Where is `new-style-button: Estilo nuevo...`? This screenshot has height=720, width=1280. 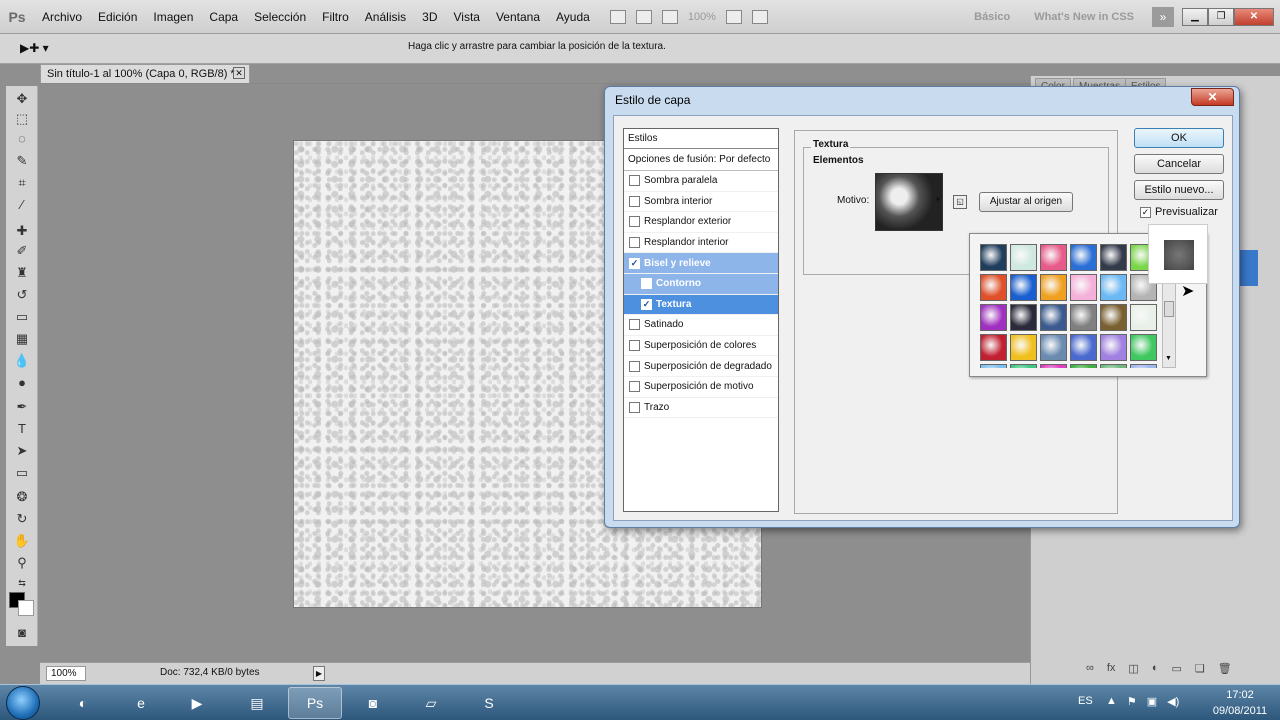
new-style-button: Estilo nuevo... is located at coordinates (1179, 190).